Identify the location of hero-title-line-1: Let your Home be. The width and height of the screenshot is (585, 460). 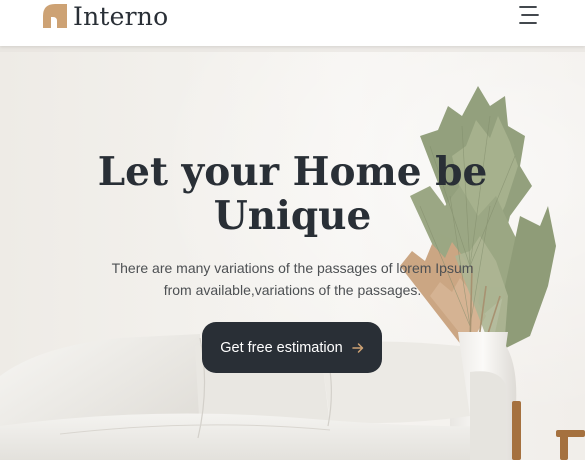
(292, 172).